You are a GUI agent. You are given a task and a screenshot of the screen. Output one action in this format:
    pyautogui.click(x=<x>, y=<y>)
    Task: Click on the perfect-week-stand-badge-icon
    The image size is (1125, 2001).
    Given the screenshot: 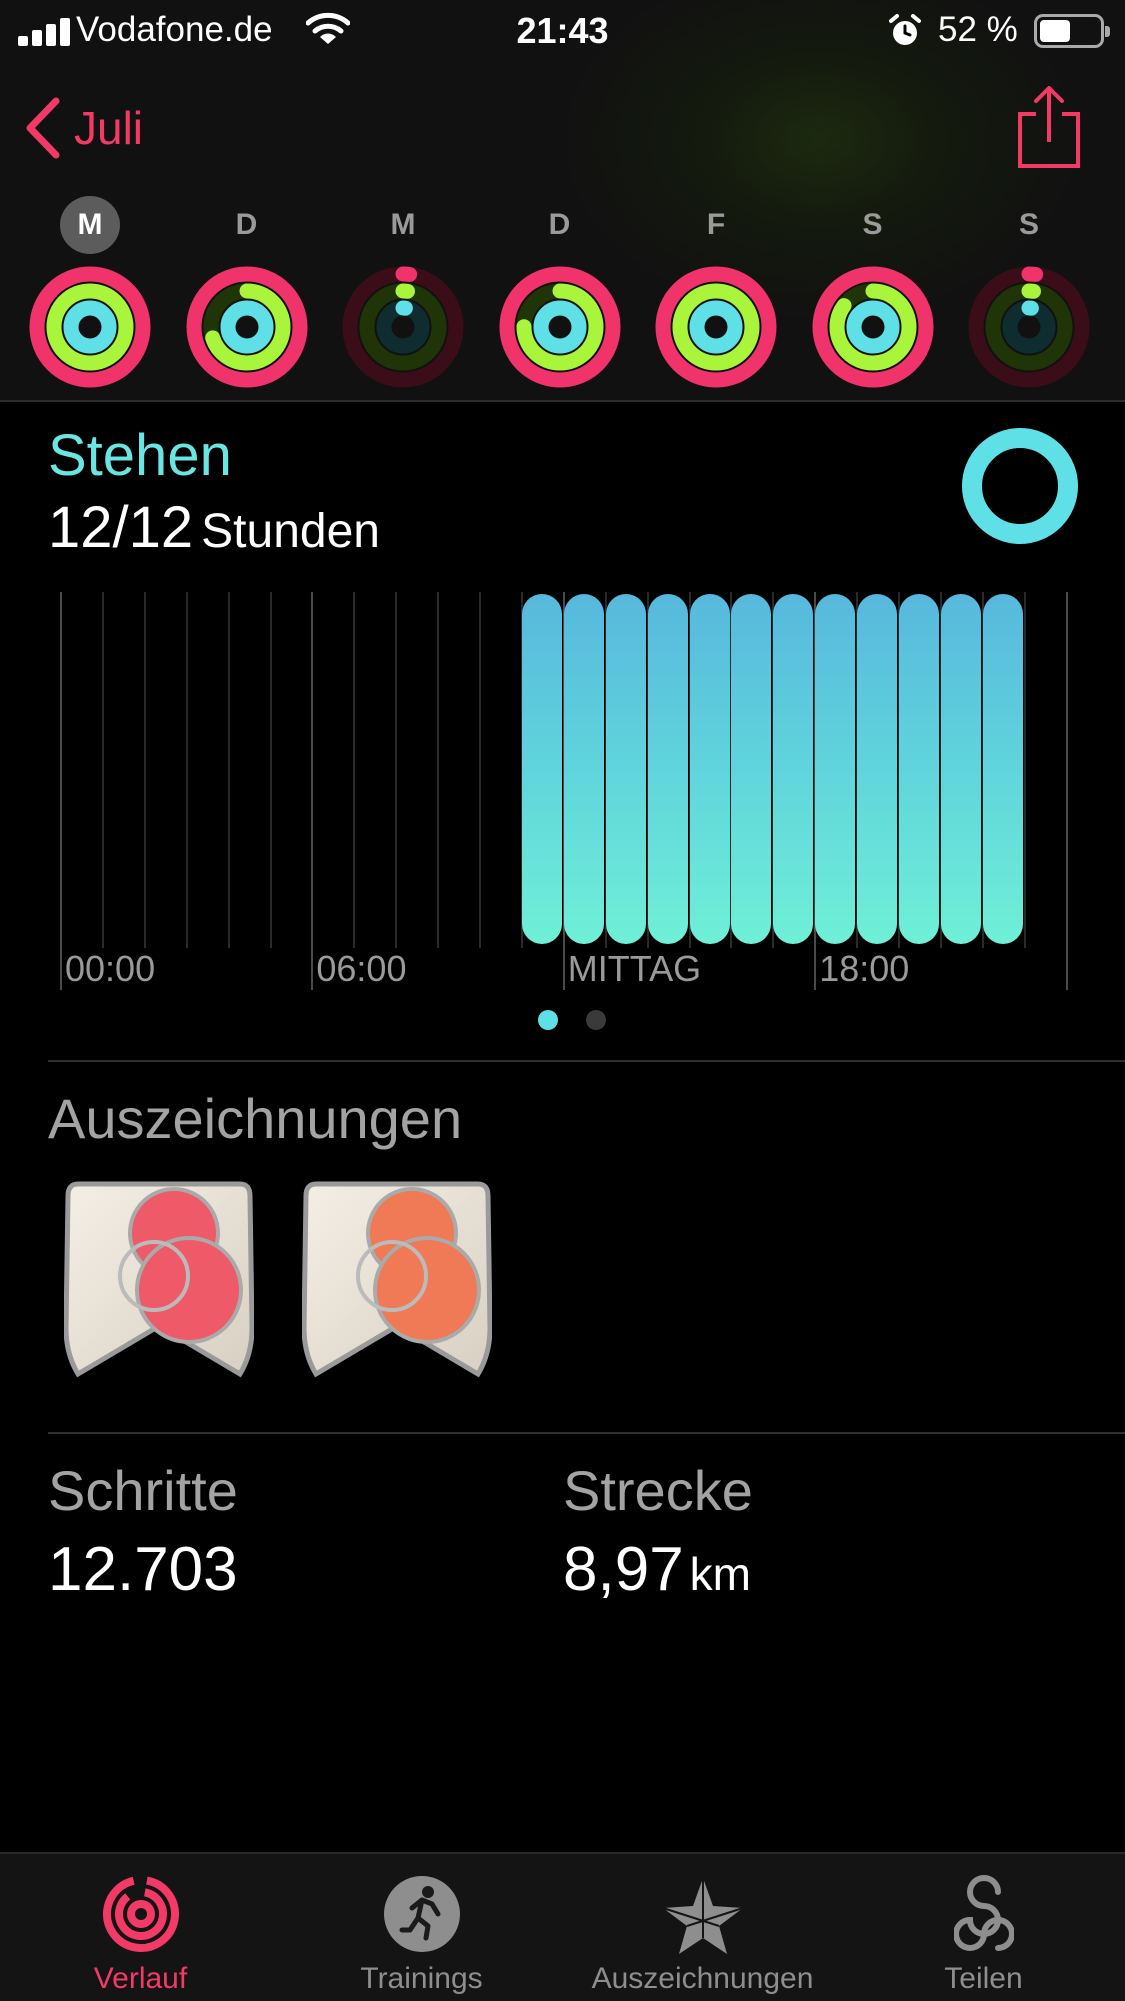 What is the action you would take?
    pyautogui.click(x=159, y=1278)
    